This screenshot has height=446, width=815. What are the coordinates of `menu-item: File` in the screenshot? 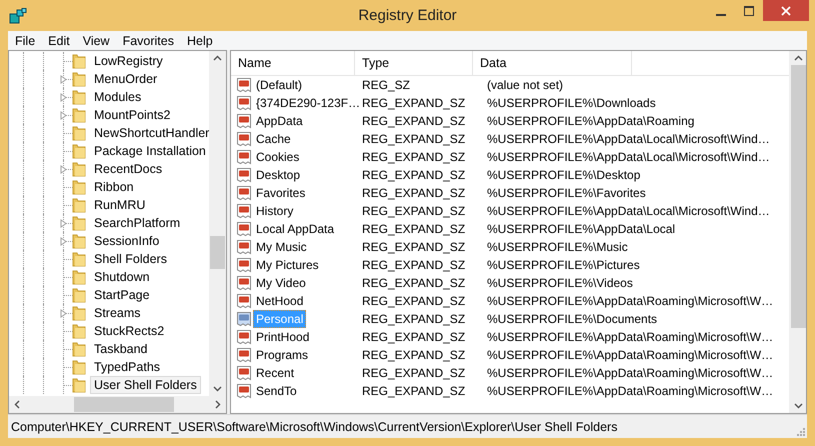 It's located at (25, 41).